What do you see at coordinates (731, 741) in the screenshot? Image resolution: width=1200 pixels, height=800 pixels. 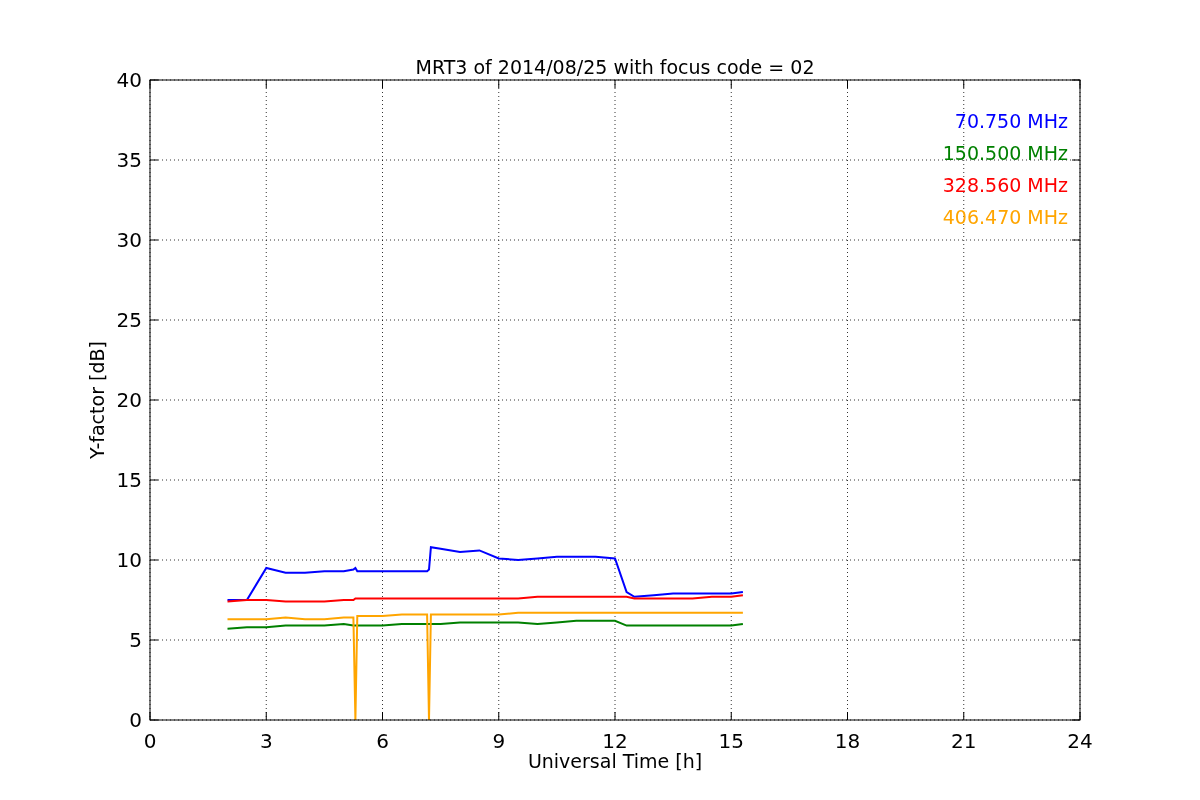 I see `x-tick-label: 15` at bounding box center [731, 741].